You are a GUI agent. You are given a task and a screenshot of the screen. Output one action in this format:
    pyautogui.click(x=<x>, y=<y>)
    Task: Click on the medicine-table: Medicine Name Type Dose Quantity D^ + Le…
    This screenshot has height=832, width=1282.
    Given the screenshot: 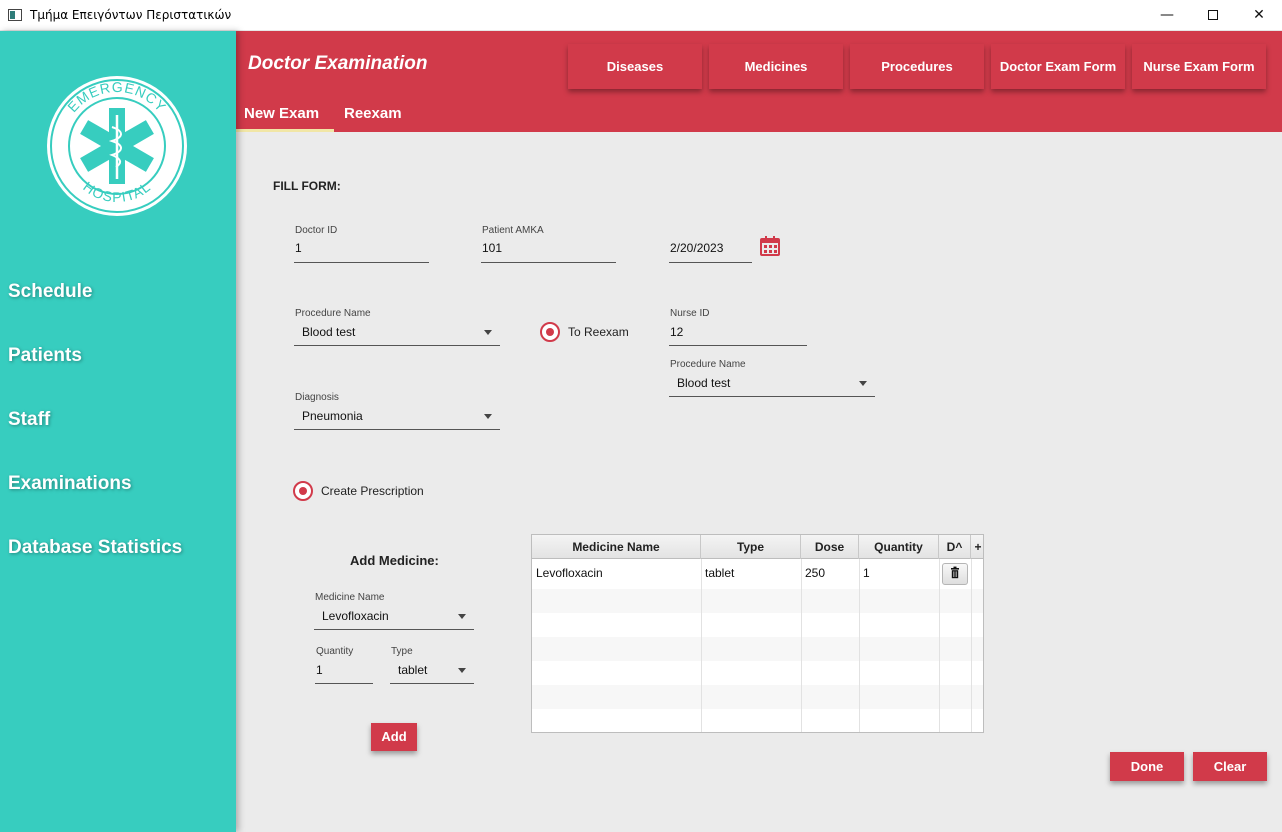 What is the action you would take?
    pyautogui.click(x=757, y=633)
    